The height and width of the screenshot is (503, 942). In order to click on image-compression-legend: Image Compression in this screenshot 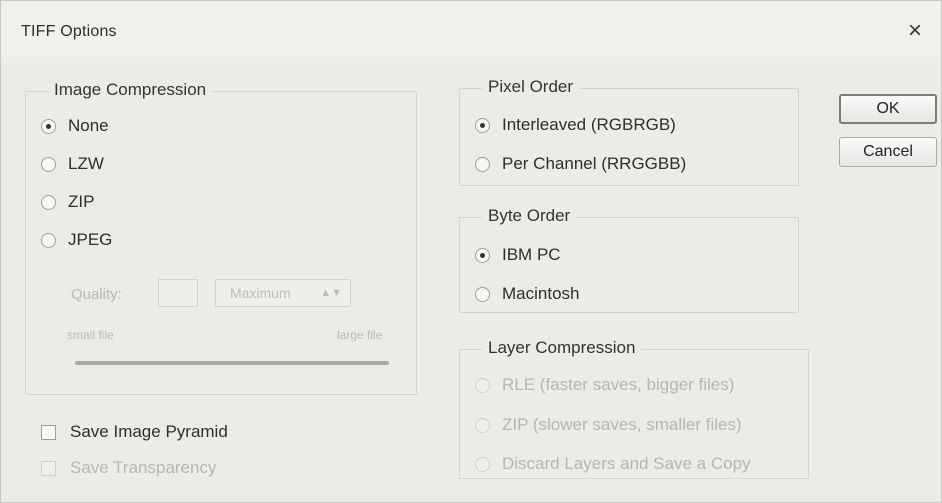, I will do `click(130, 90)`.